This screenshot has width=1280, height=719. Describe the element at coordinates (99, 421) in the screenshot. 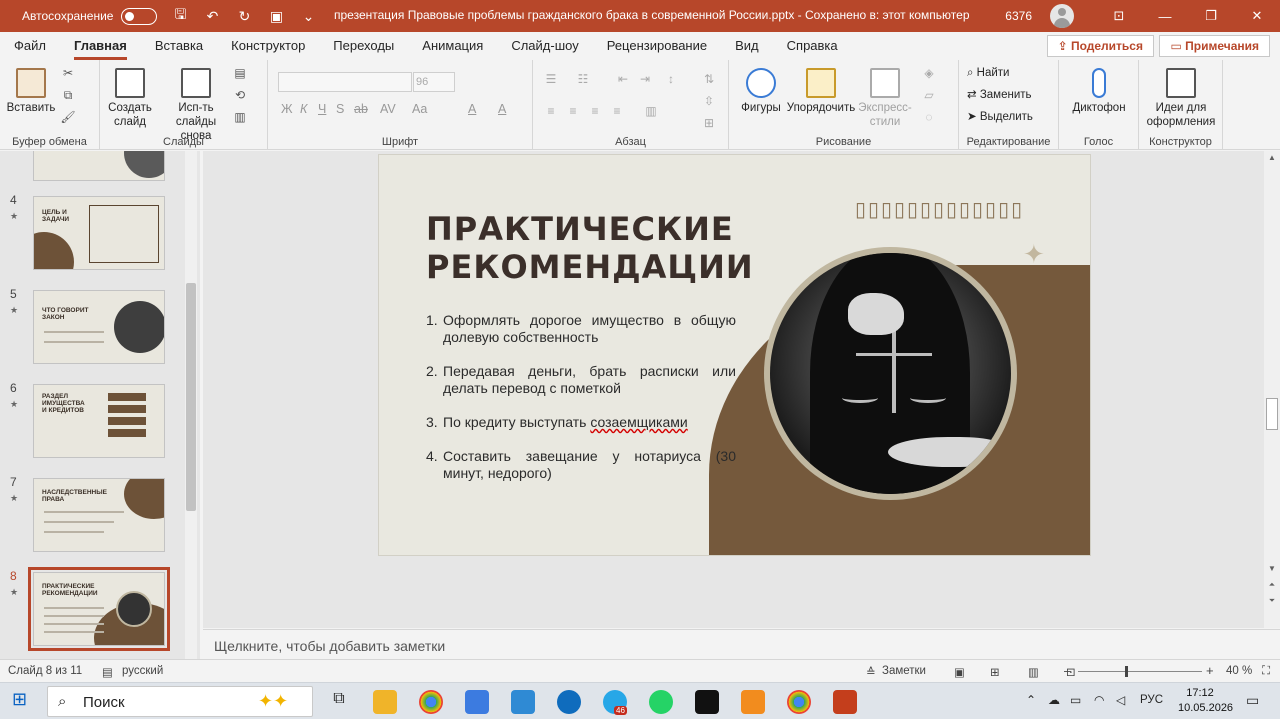

I see `slide-thumbnail-6: РАЗДЕЛ ИМУЩЕСТВА И КРЕДИТОВ` at that location.